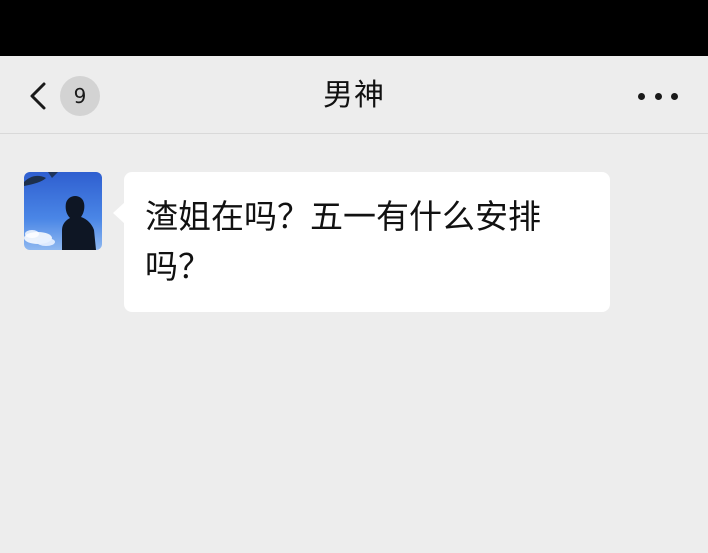  I want to click on chat-title: 男神, so click(354, 95).